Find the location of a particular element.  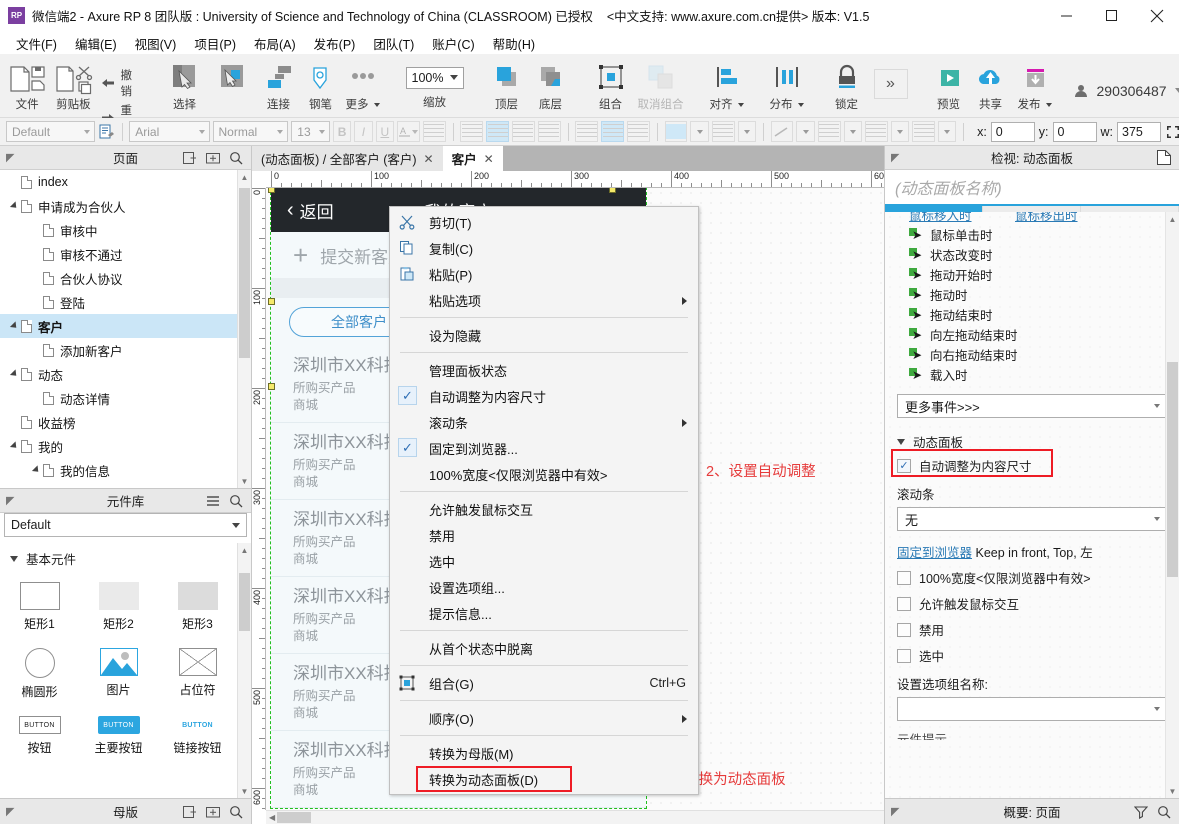

maximize-button is located at coordinates (1111, 16).